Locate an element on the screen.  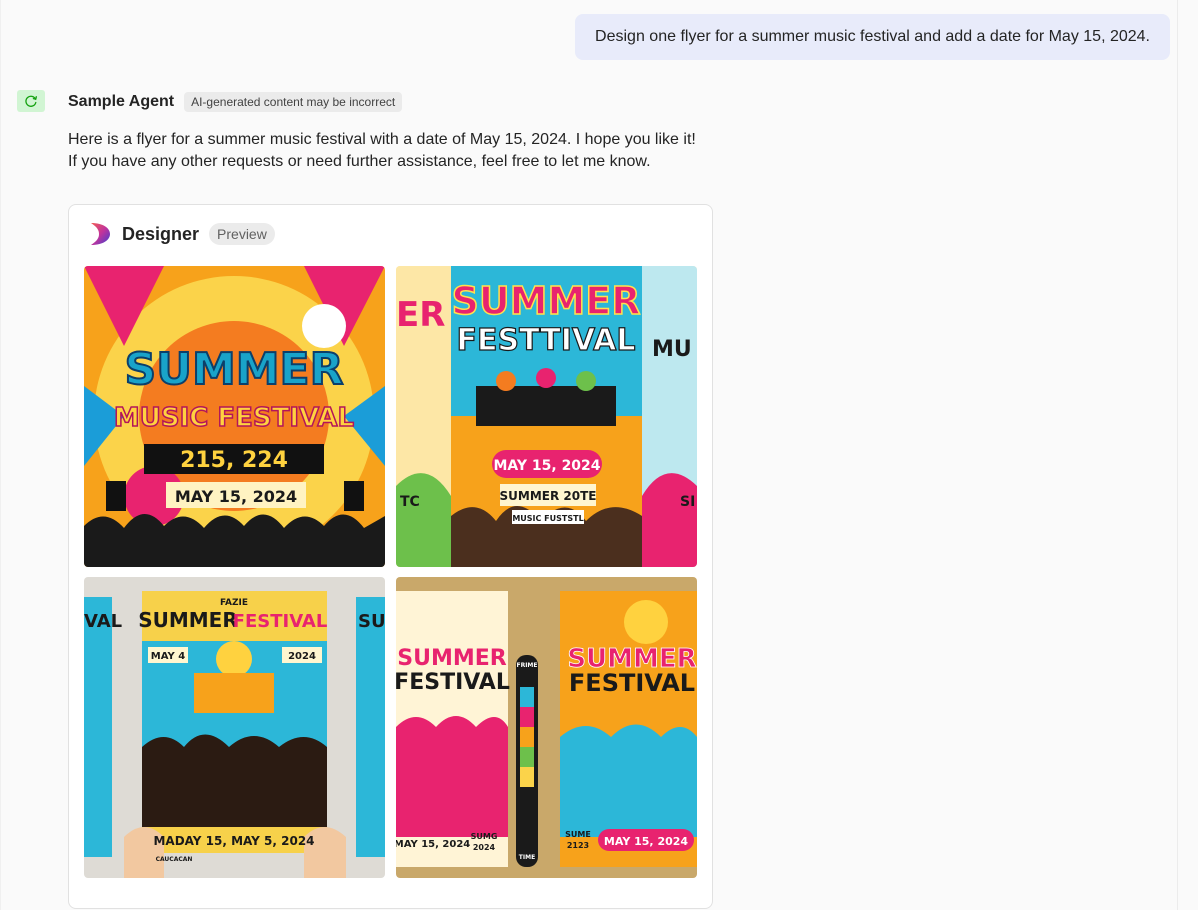
flyer-3-left-edge: VAL is located at coordinates (103, 621).